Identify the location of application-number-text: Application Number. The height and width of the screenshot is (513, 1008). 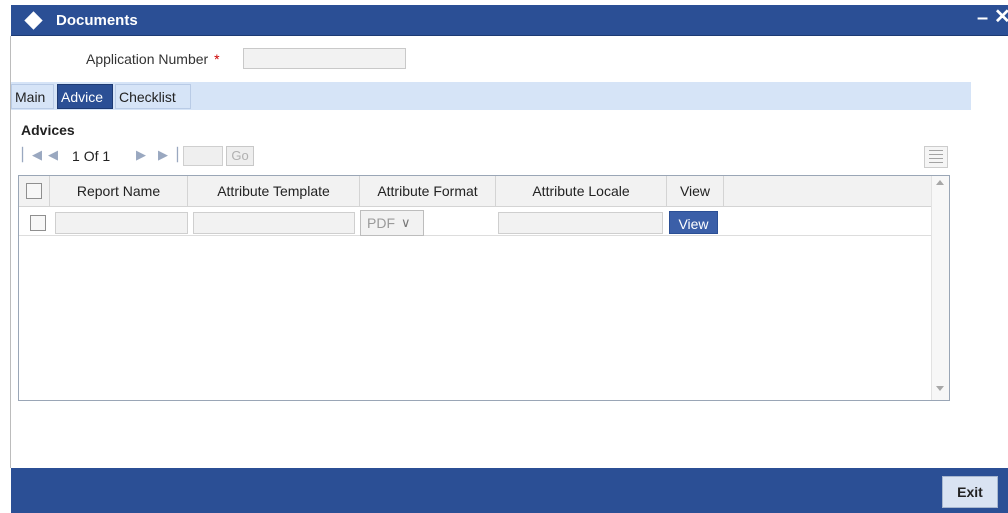
(147, 59).